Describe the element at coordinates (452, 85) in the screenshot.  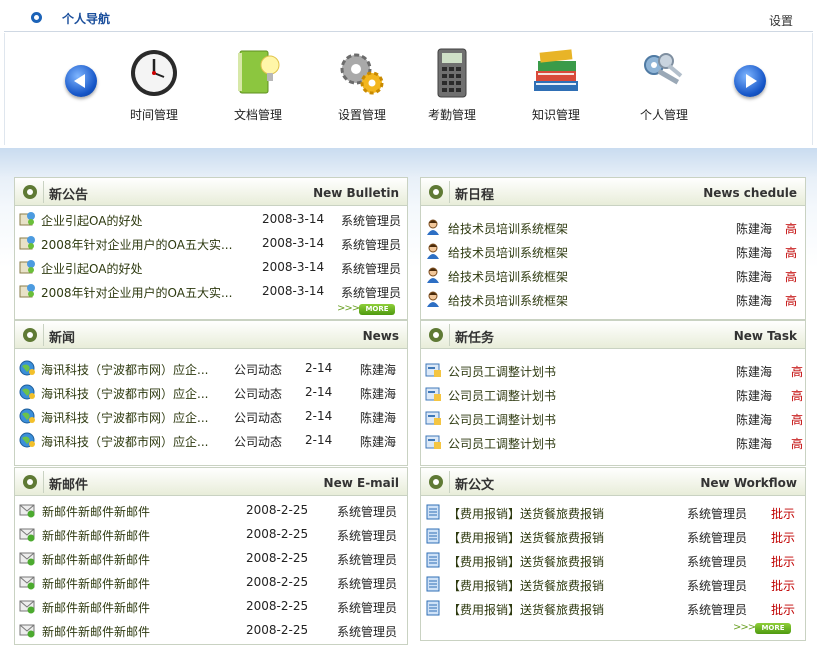
I see `nav-item-attendance: 考勤管理` at that location.